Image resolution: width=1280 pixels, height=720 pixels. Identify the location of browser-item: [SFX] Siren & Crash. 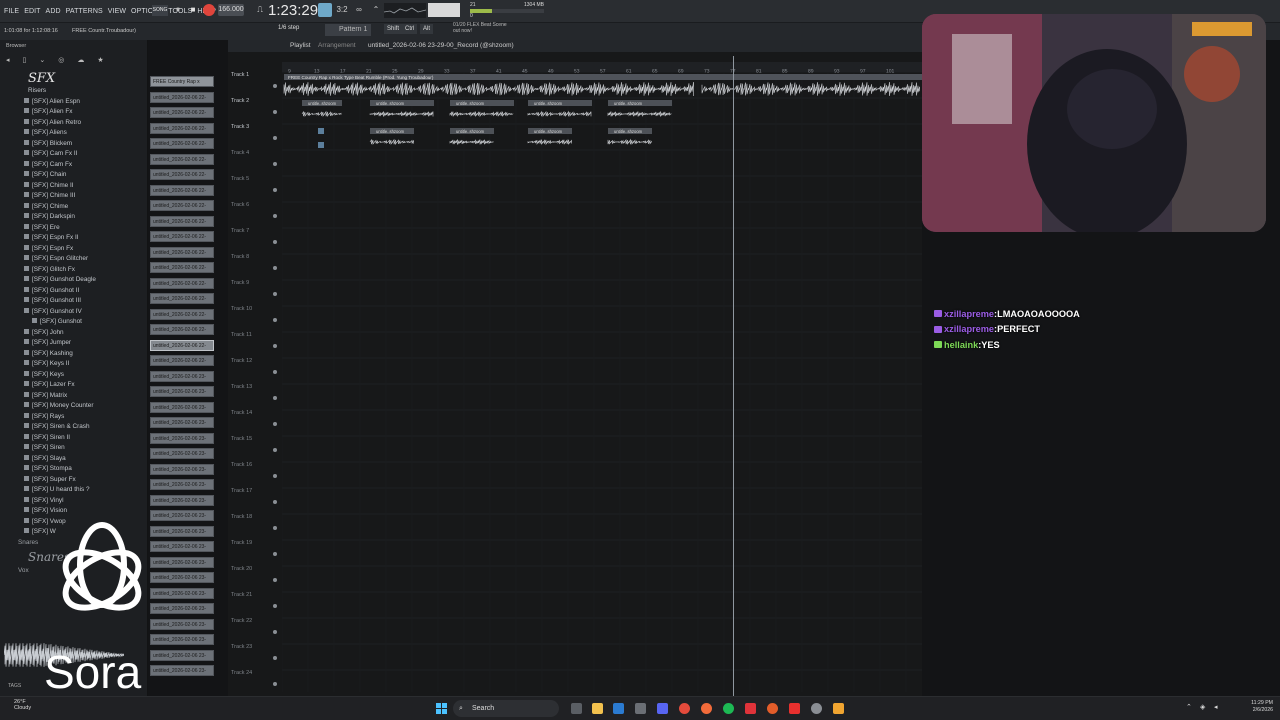
(73, 427).